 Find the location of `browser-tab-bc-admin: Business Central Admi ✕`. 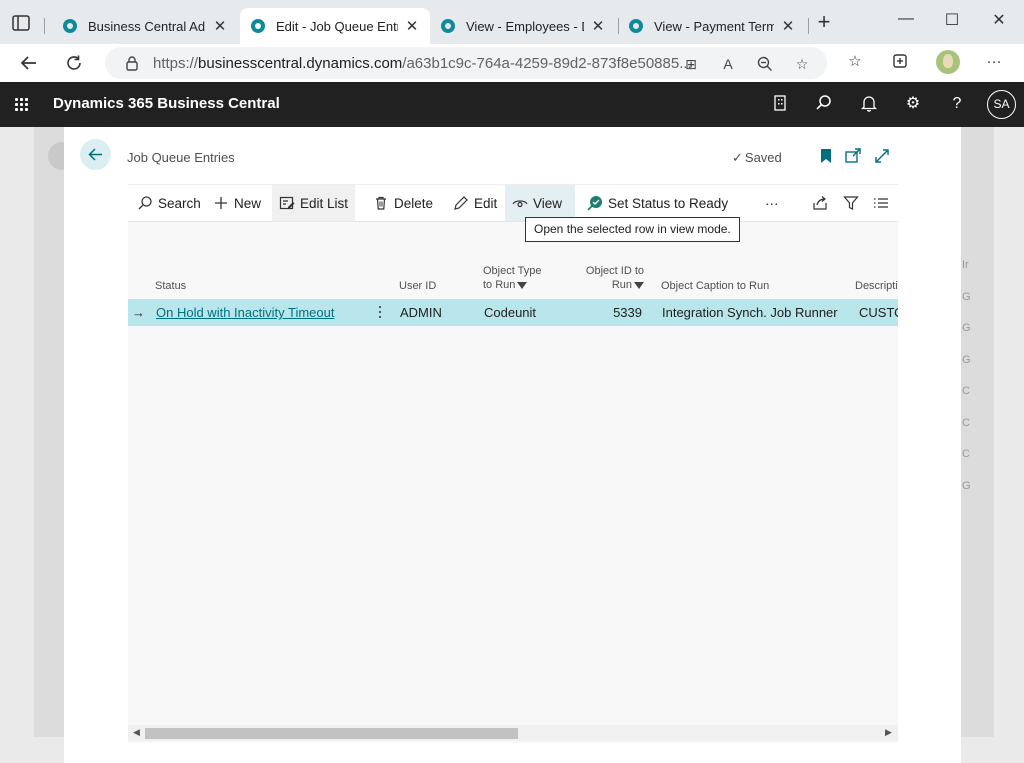

browser-tab-bc-admin: Business Central Admi ✕ is located at coordinates (145, 26).